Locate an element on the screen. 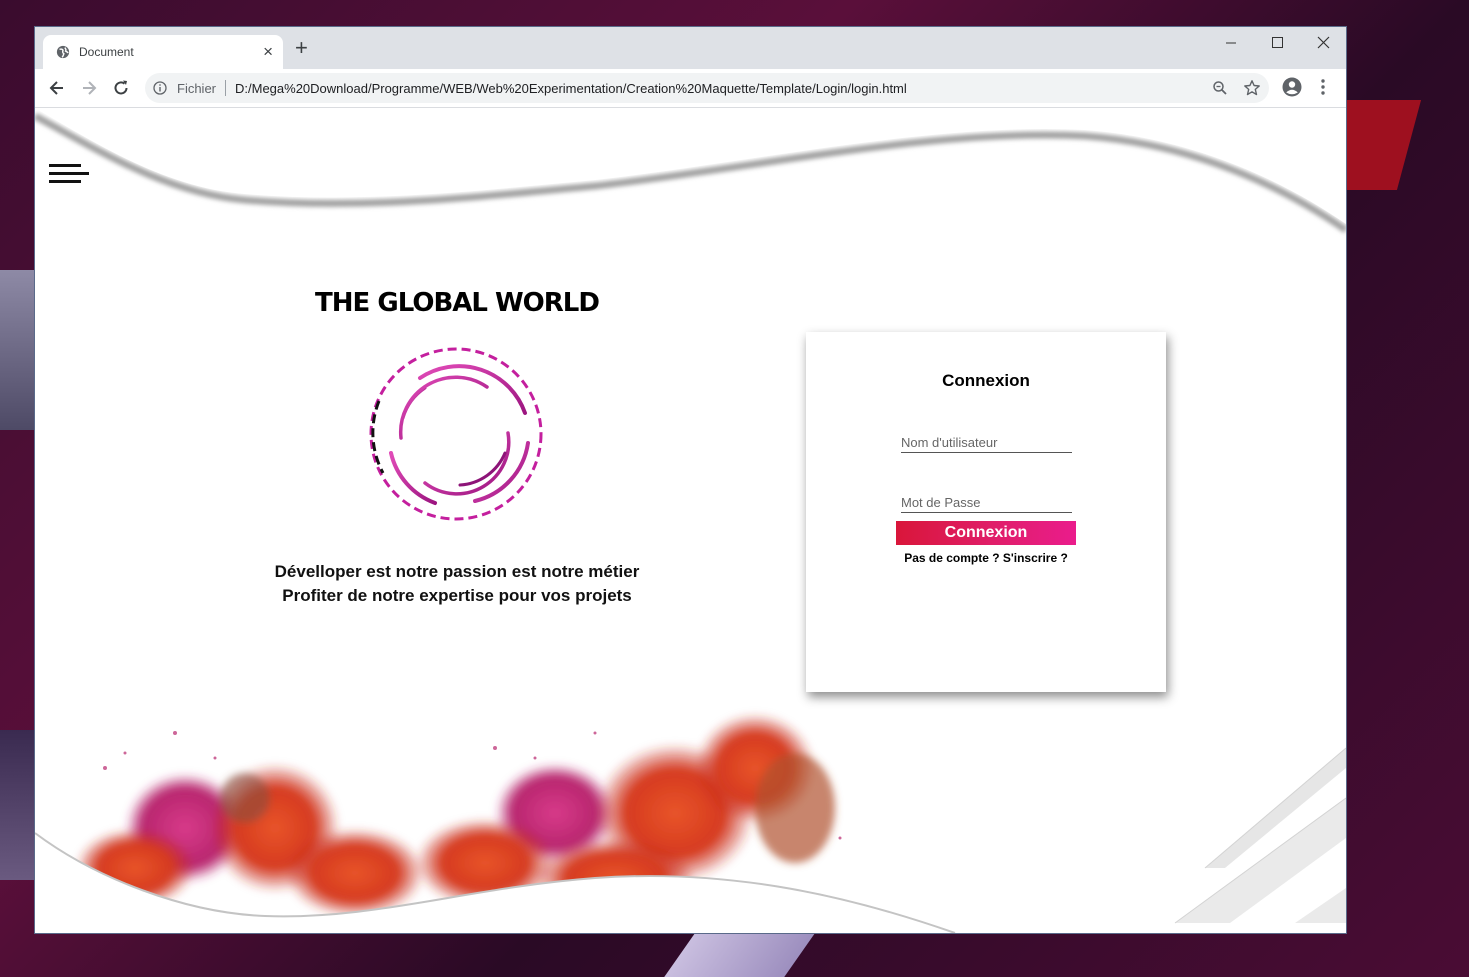 The image size is (1469, 977). omnibox-divider is located at coordinates (225, 88).